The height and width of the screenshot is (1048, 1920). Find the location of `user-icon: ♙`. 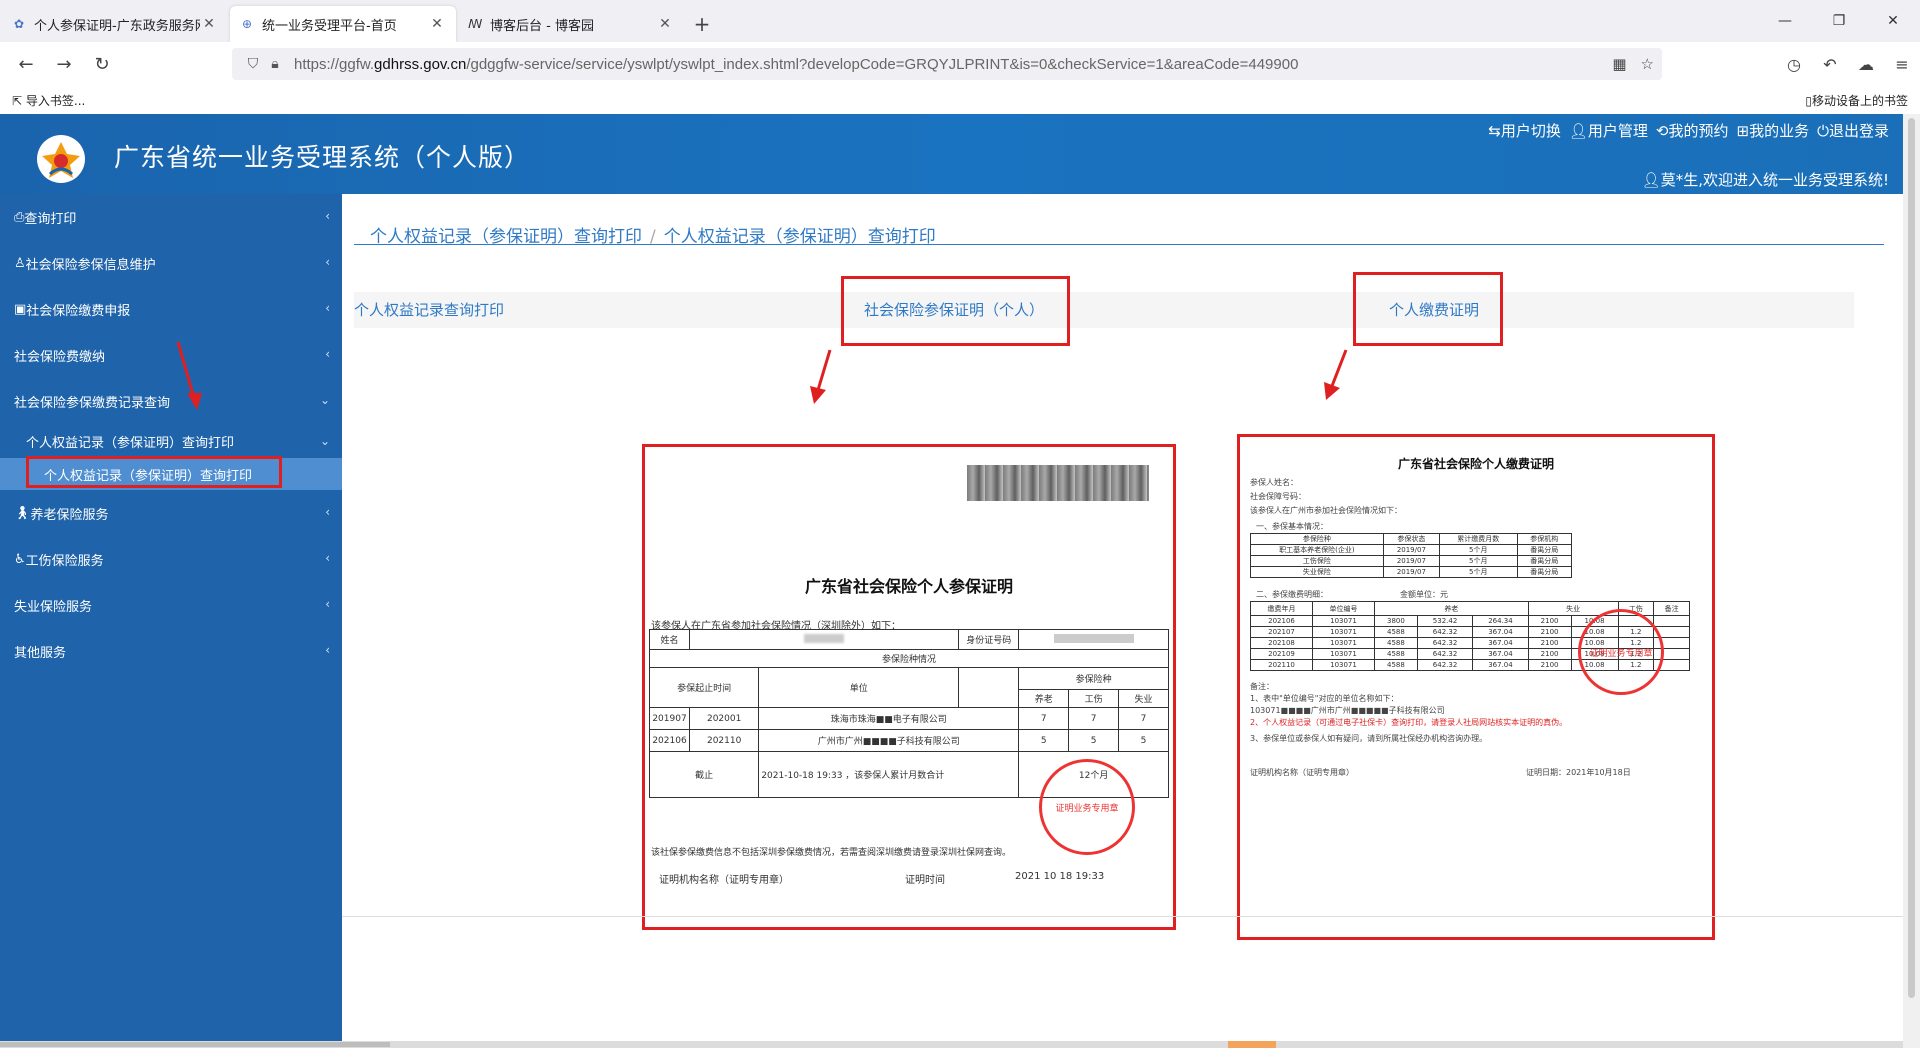

user-icon: ♙ is located at coordinates (20, 263).